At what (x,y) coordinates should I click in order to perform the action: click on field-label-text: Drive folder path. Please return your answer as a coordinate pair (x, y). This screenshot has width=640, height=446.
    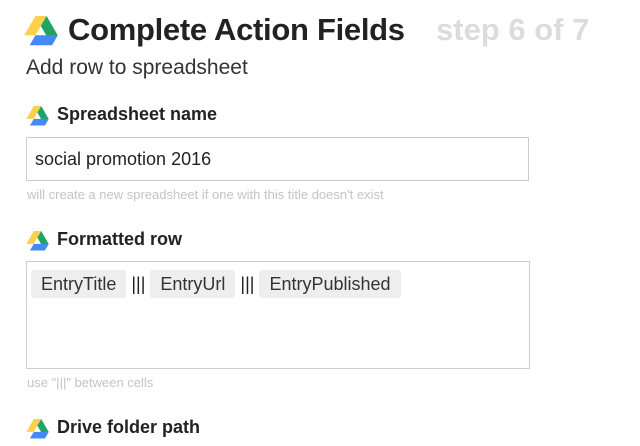
    Looking at the image, I should click on (129, 427).